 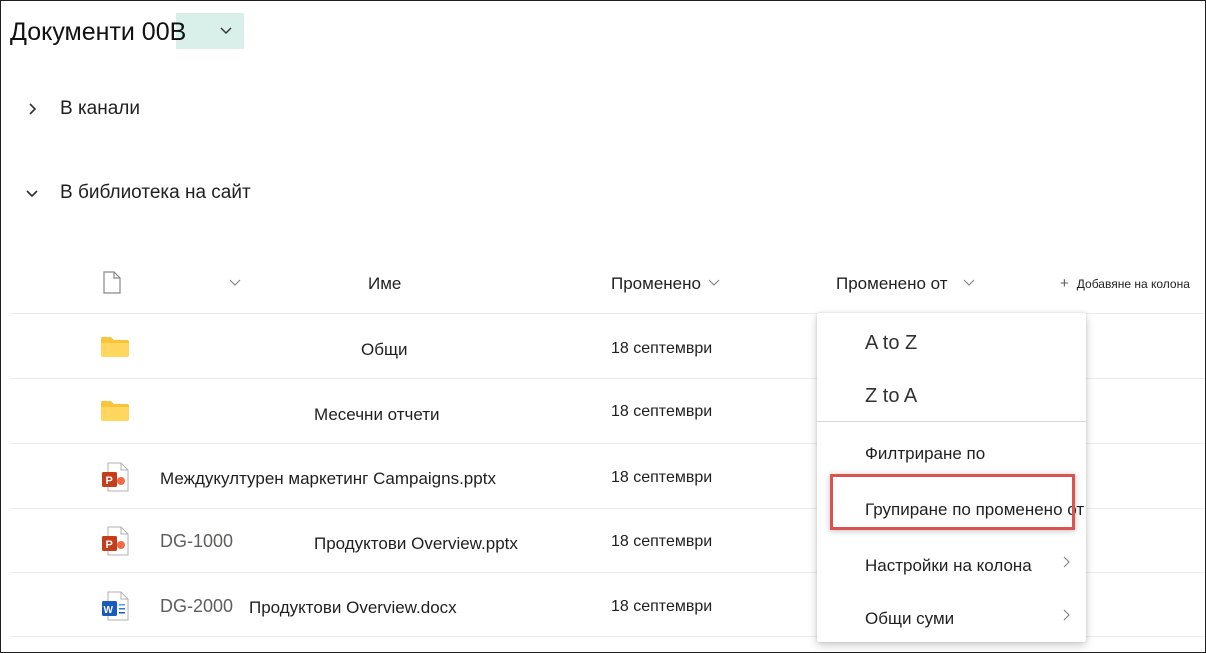 What do you see at coordinates (1133, 284) in the screenshot?
I see `add-column-label: Добавяне на колона` at bounding box center [1133, 284].